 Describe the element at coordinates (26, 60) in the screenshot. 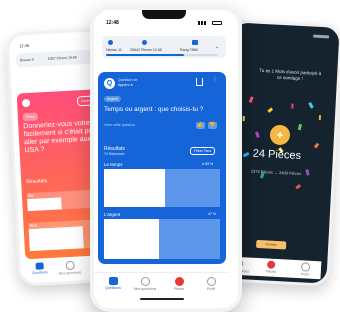

I see `stat-level: Niveau 9` at that location.